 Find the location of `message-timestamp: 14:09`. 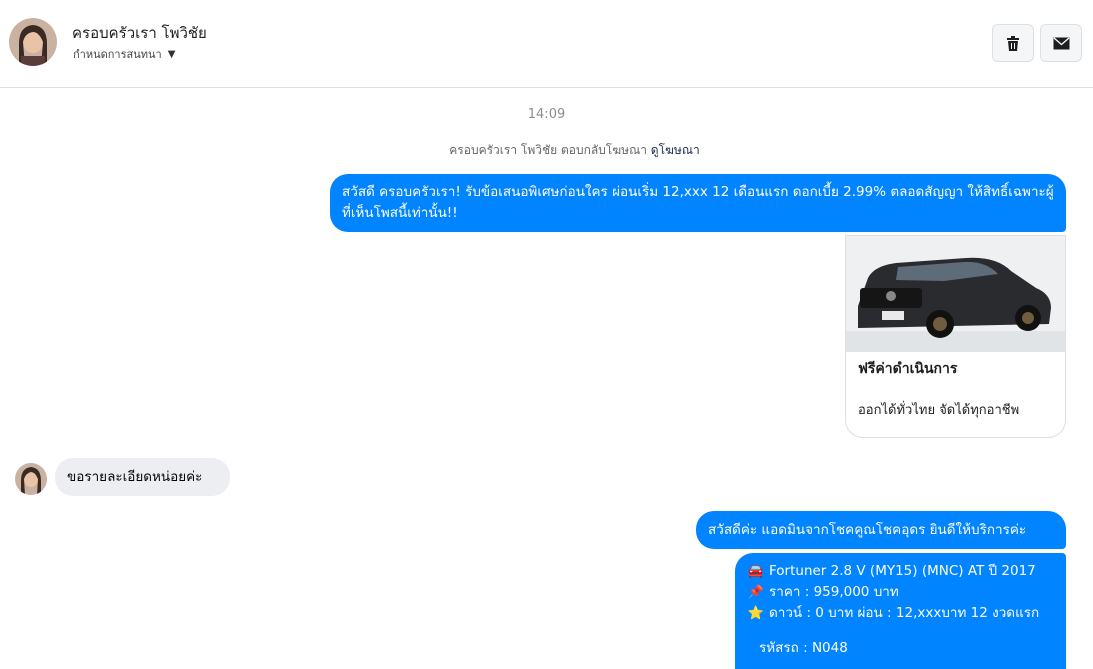

message-timestamp: 14:09 is located at coordinates (546, 114).